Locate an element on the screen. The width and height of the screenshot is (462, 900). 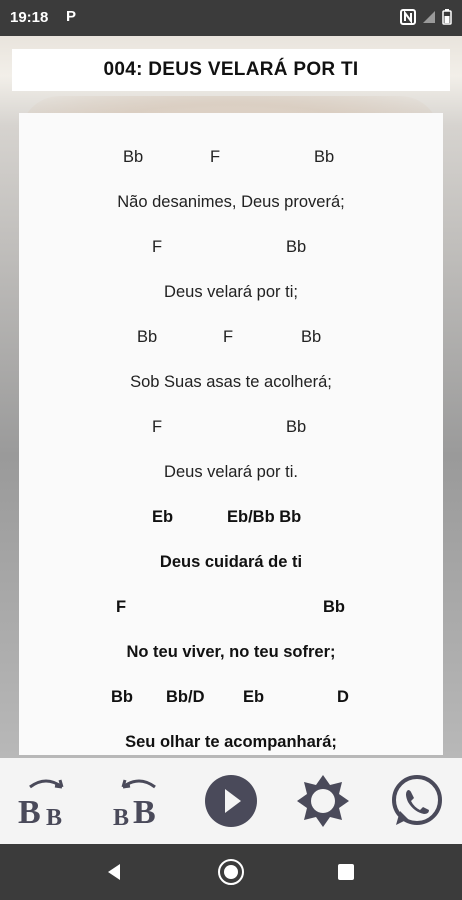
system-nav-bar is located at coordinates (231, 872).